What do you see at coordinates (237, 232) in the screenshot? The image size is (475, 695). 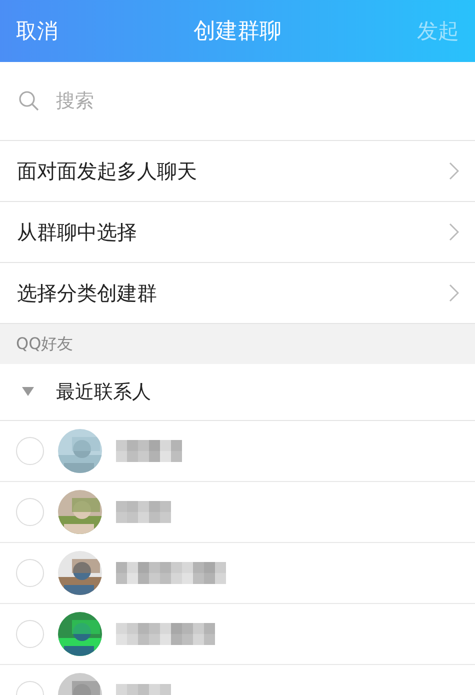 I see `menu-item: 从群聊中选择` at bounding box center [237, 232].